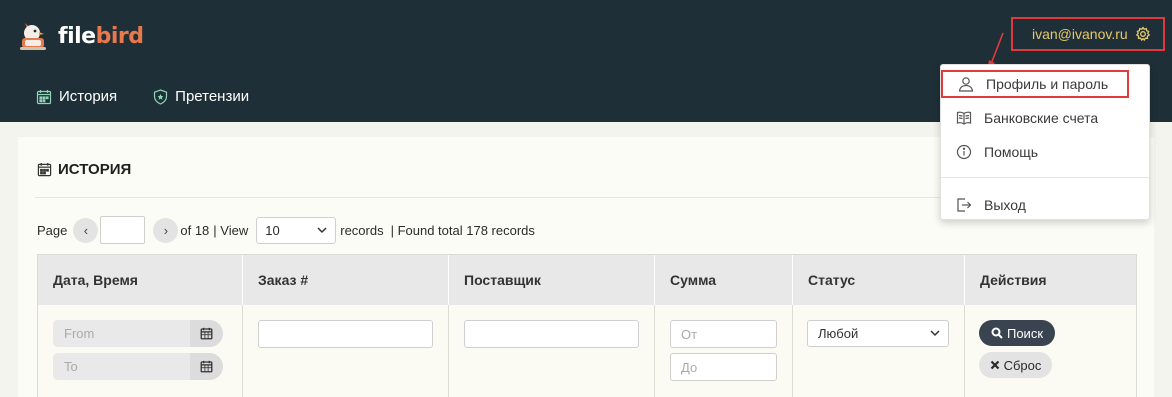 Image resolution: width=1172 pixels, height=397 pixels. I want to click on nav-item-history: История, so click(76, 96).